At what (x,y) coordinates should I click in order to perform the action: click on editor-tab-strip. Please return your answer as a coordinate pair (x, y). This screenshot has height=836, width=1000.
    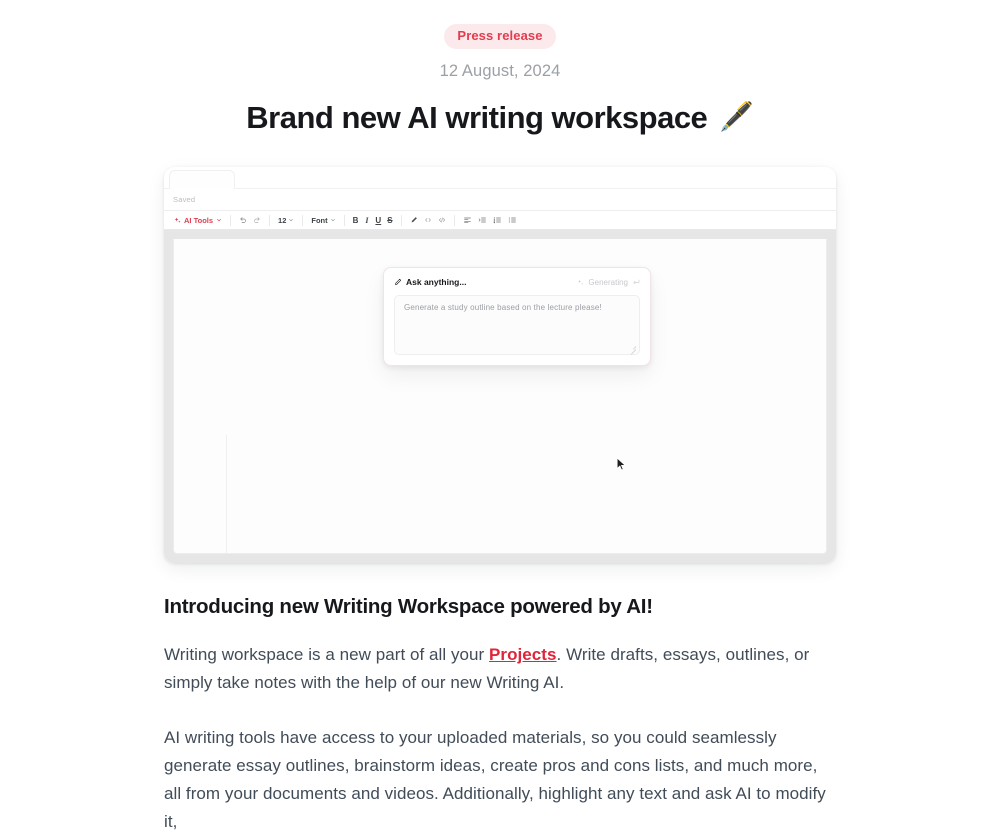
    Looking at the image, I should click on (500, 178).